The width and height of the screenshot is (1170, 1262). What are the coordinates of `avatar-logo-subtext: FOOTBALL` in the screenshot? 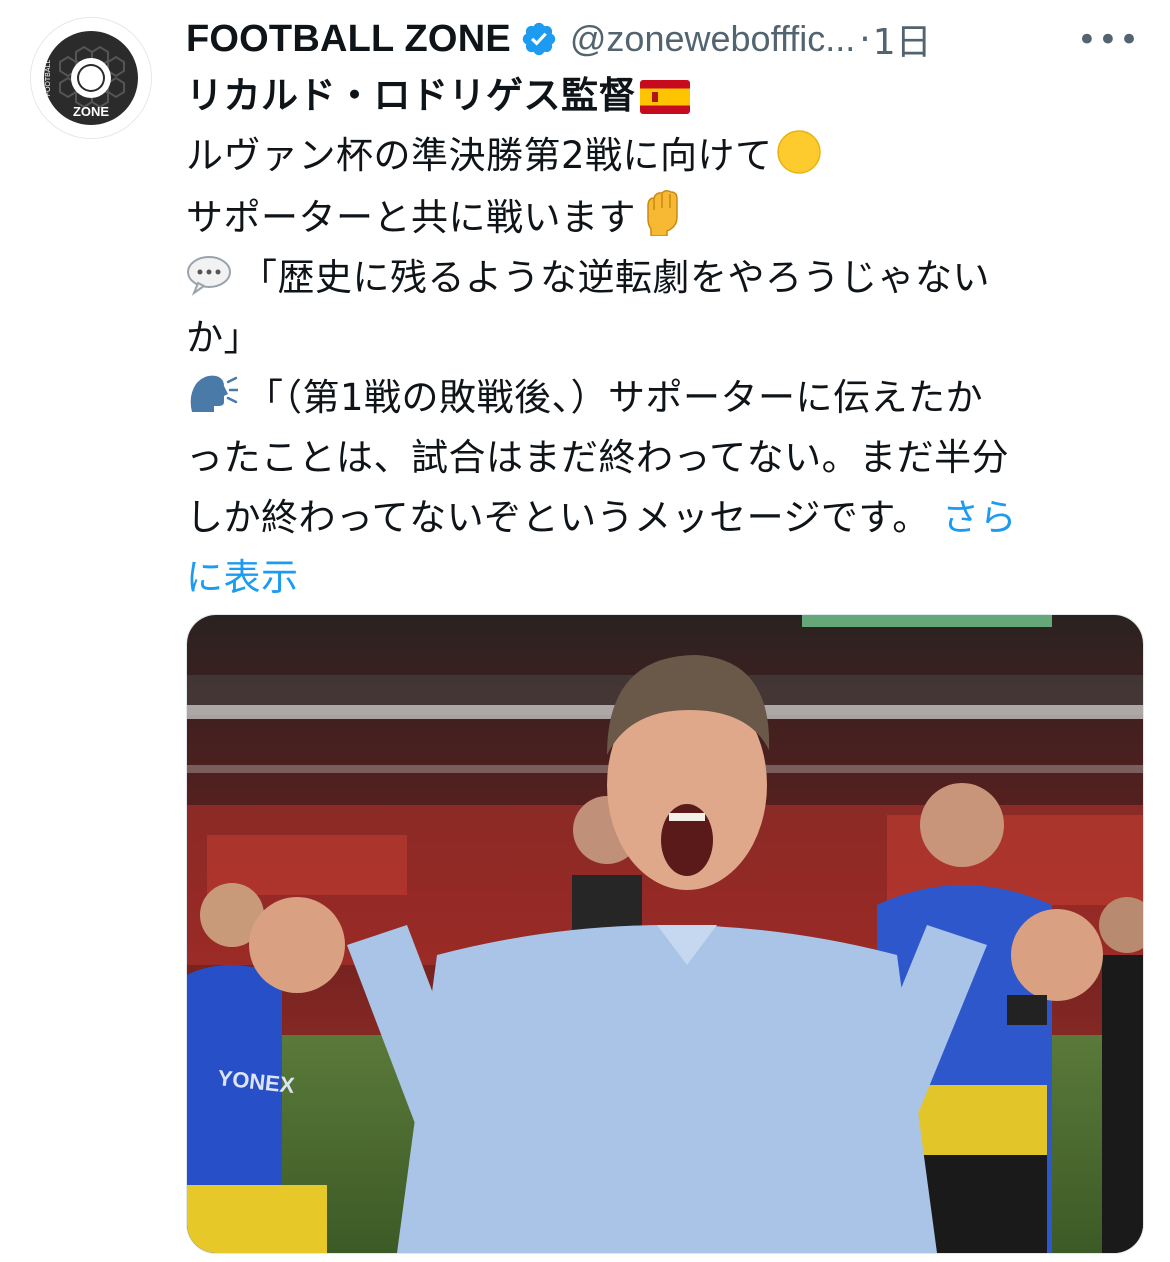 It's located at (48, 78).